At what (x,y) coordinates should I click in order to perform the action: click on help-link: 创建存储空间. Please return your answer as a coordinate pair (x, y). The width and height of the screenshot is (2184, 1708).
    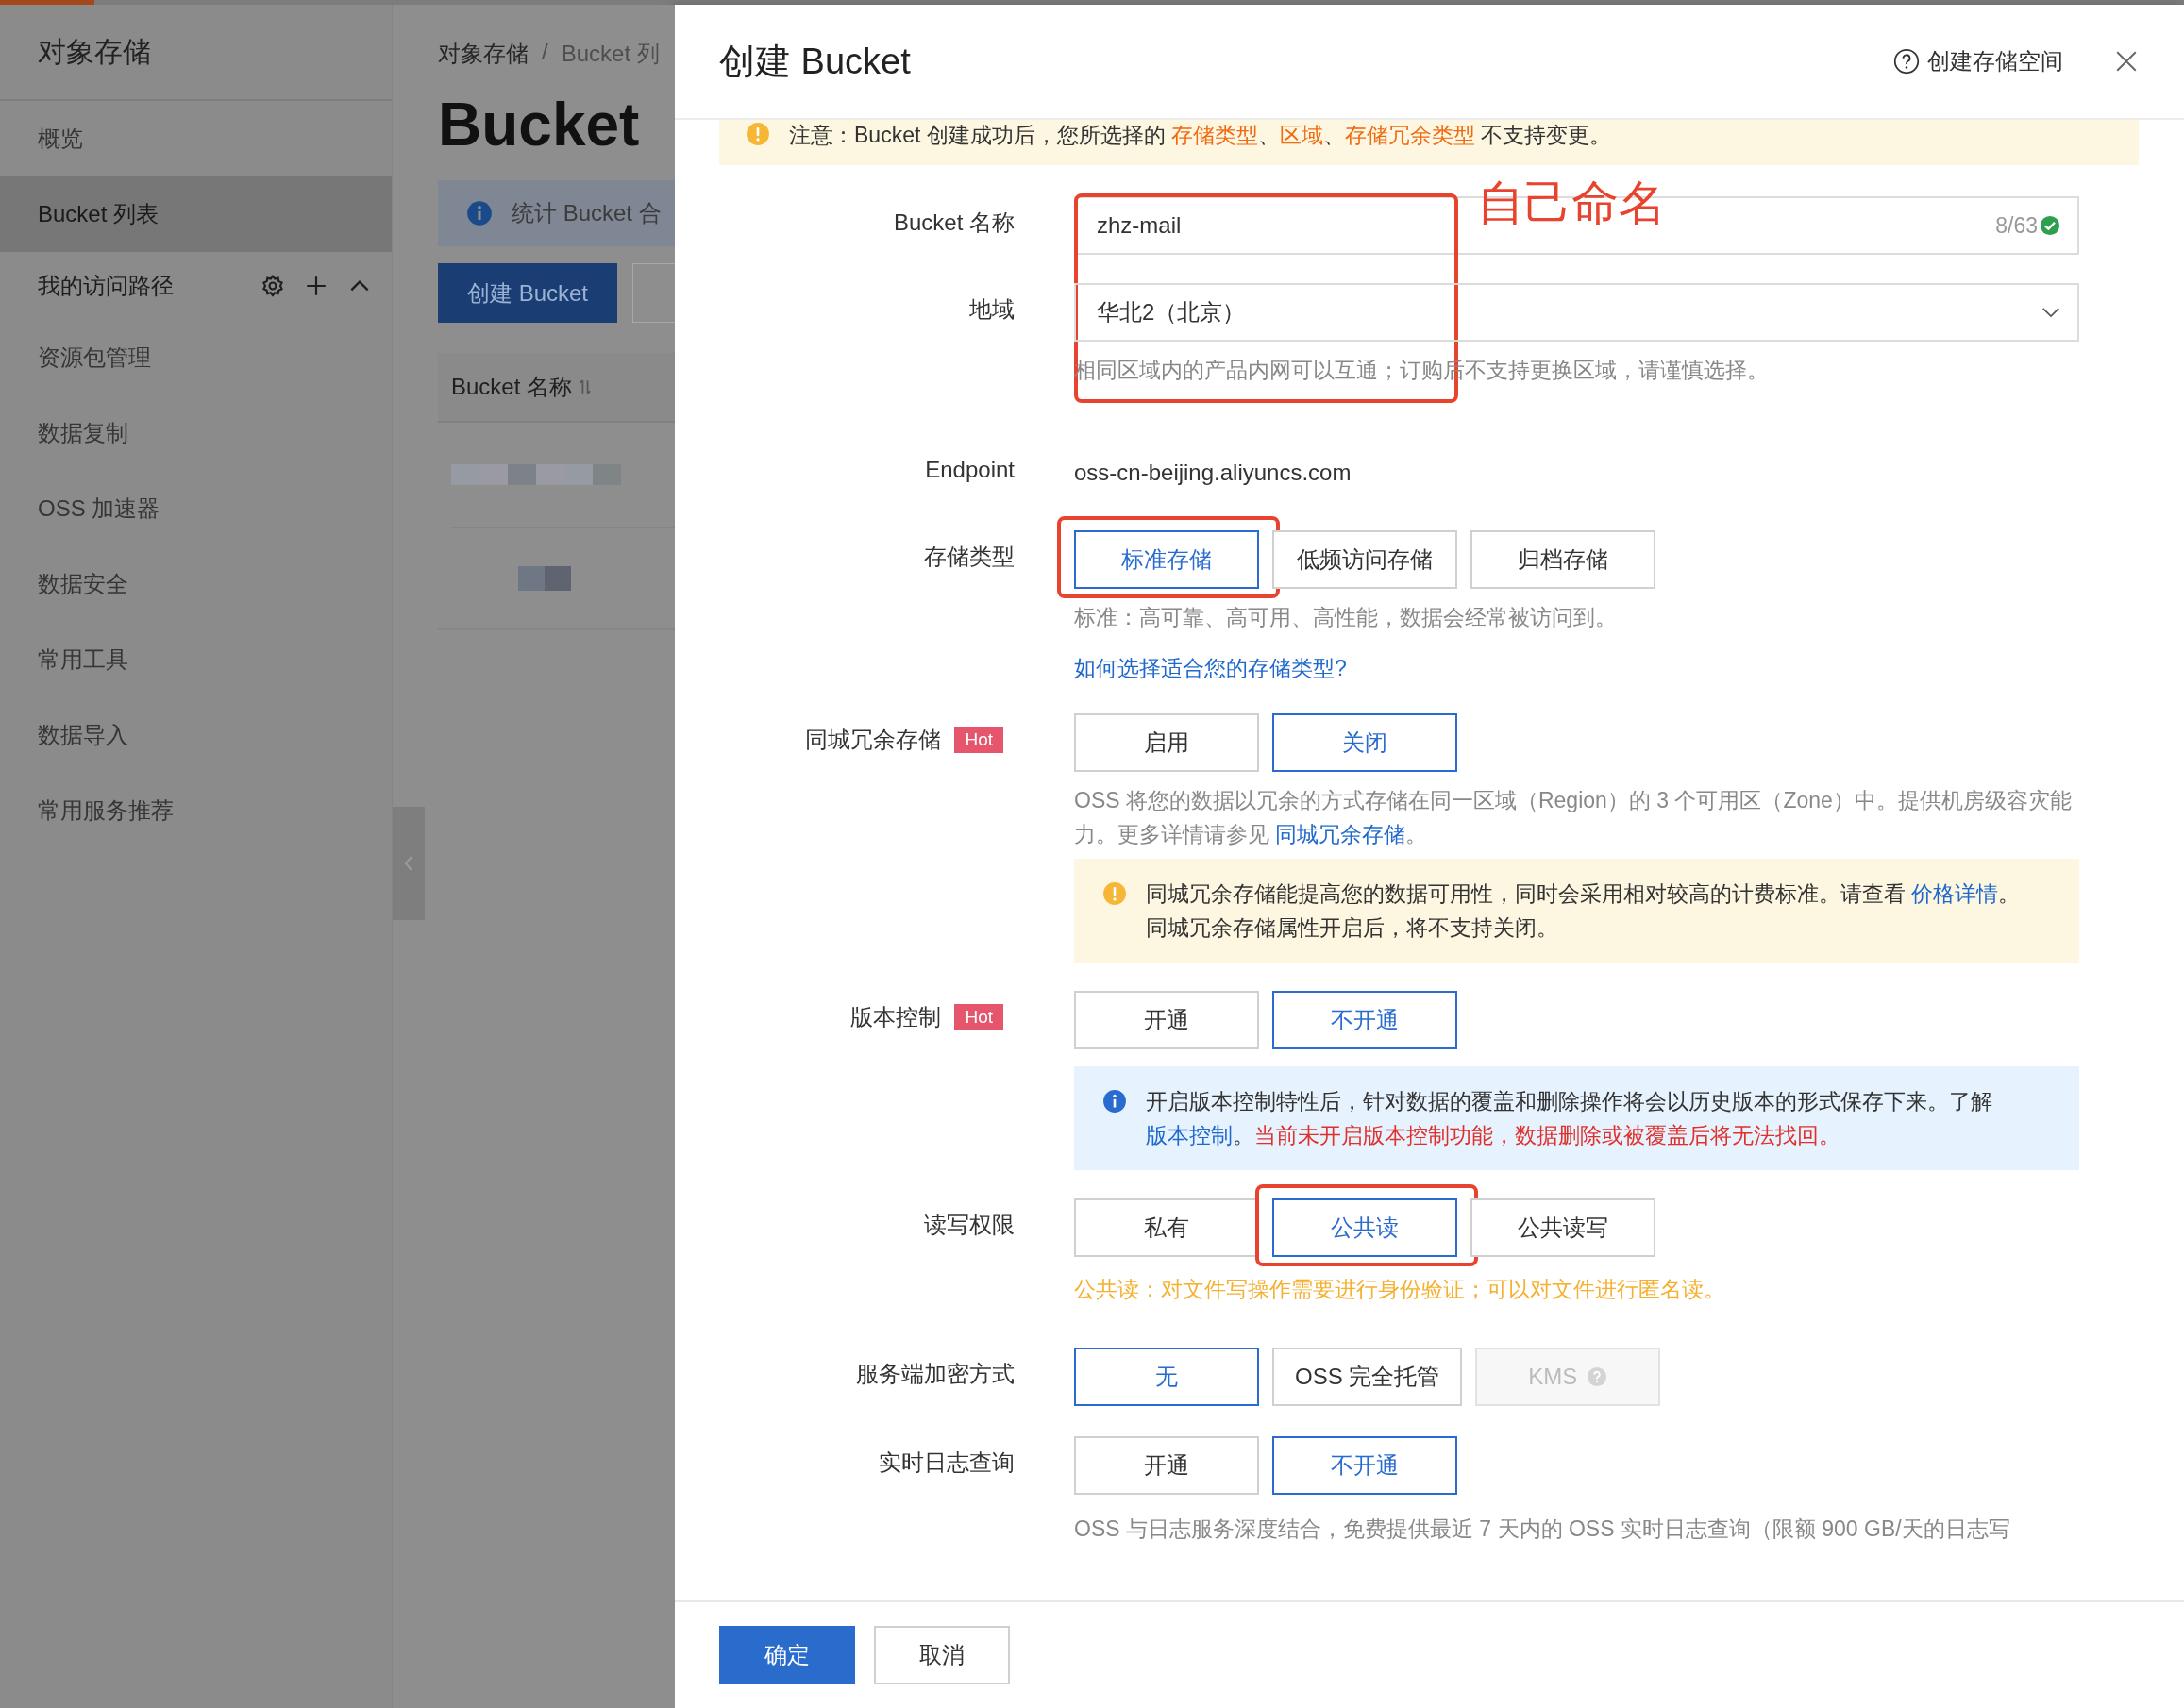
    Looking at the image, I should click on (1995, 61).